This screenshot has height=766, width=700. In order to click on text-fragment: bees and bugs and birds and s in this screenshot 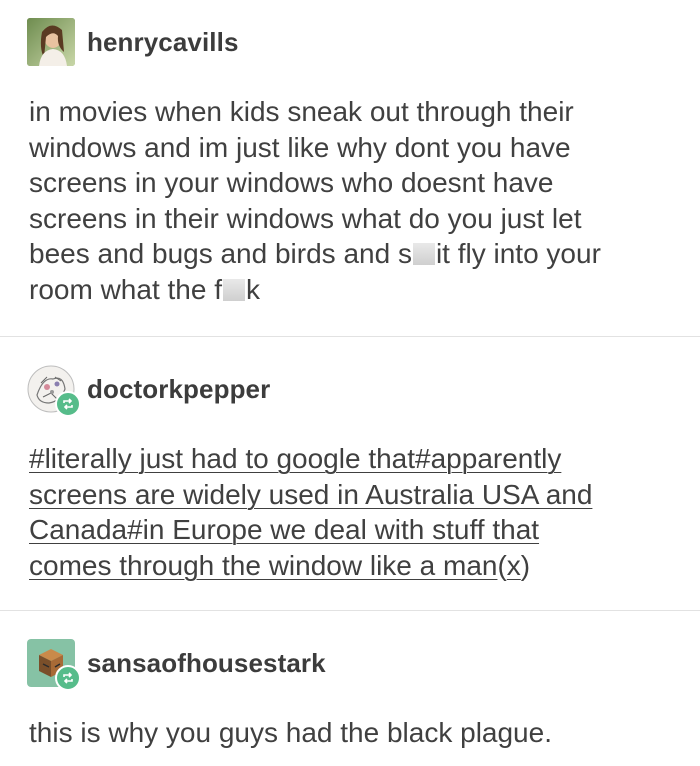, I will do `click(220, 253)`.